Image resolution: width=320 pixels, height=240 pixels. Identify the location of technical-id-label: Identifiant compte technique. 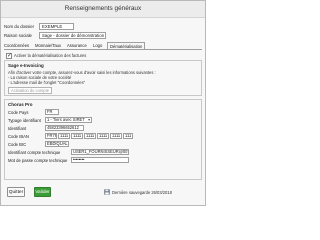
(34, 152).